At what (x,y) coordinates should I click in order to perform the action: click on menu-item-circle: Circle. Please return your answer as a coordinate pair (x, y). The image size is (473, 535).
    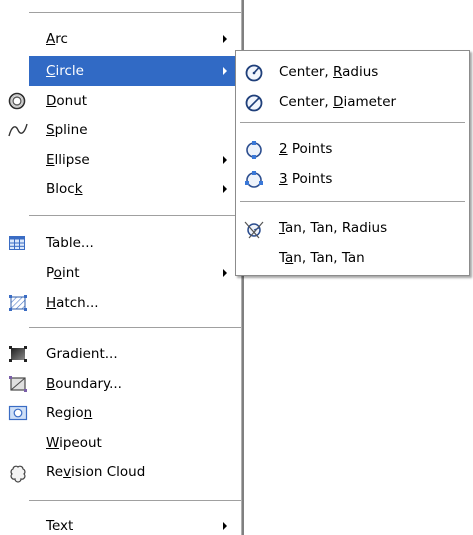
    Looking at the image, I should click on (135, 71).